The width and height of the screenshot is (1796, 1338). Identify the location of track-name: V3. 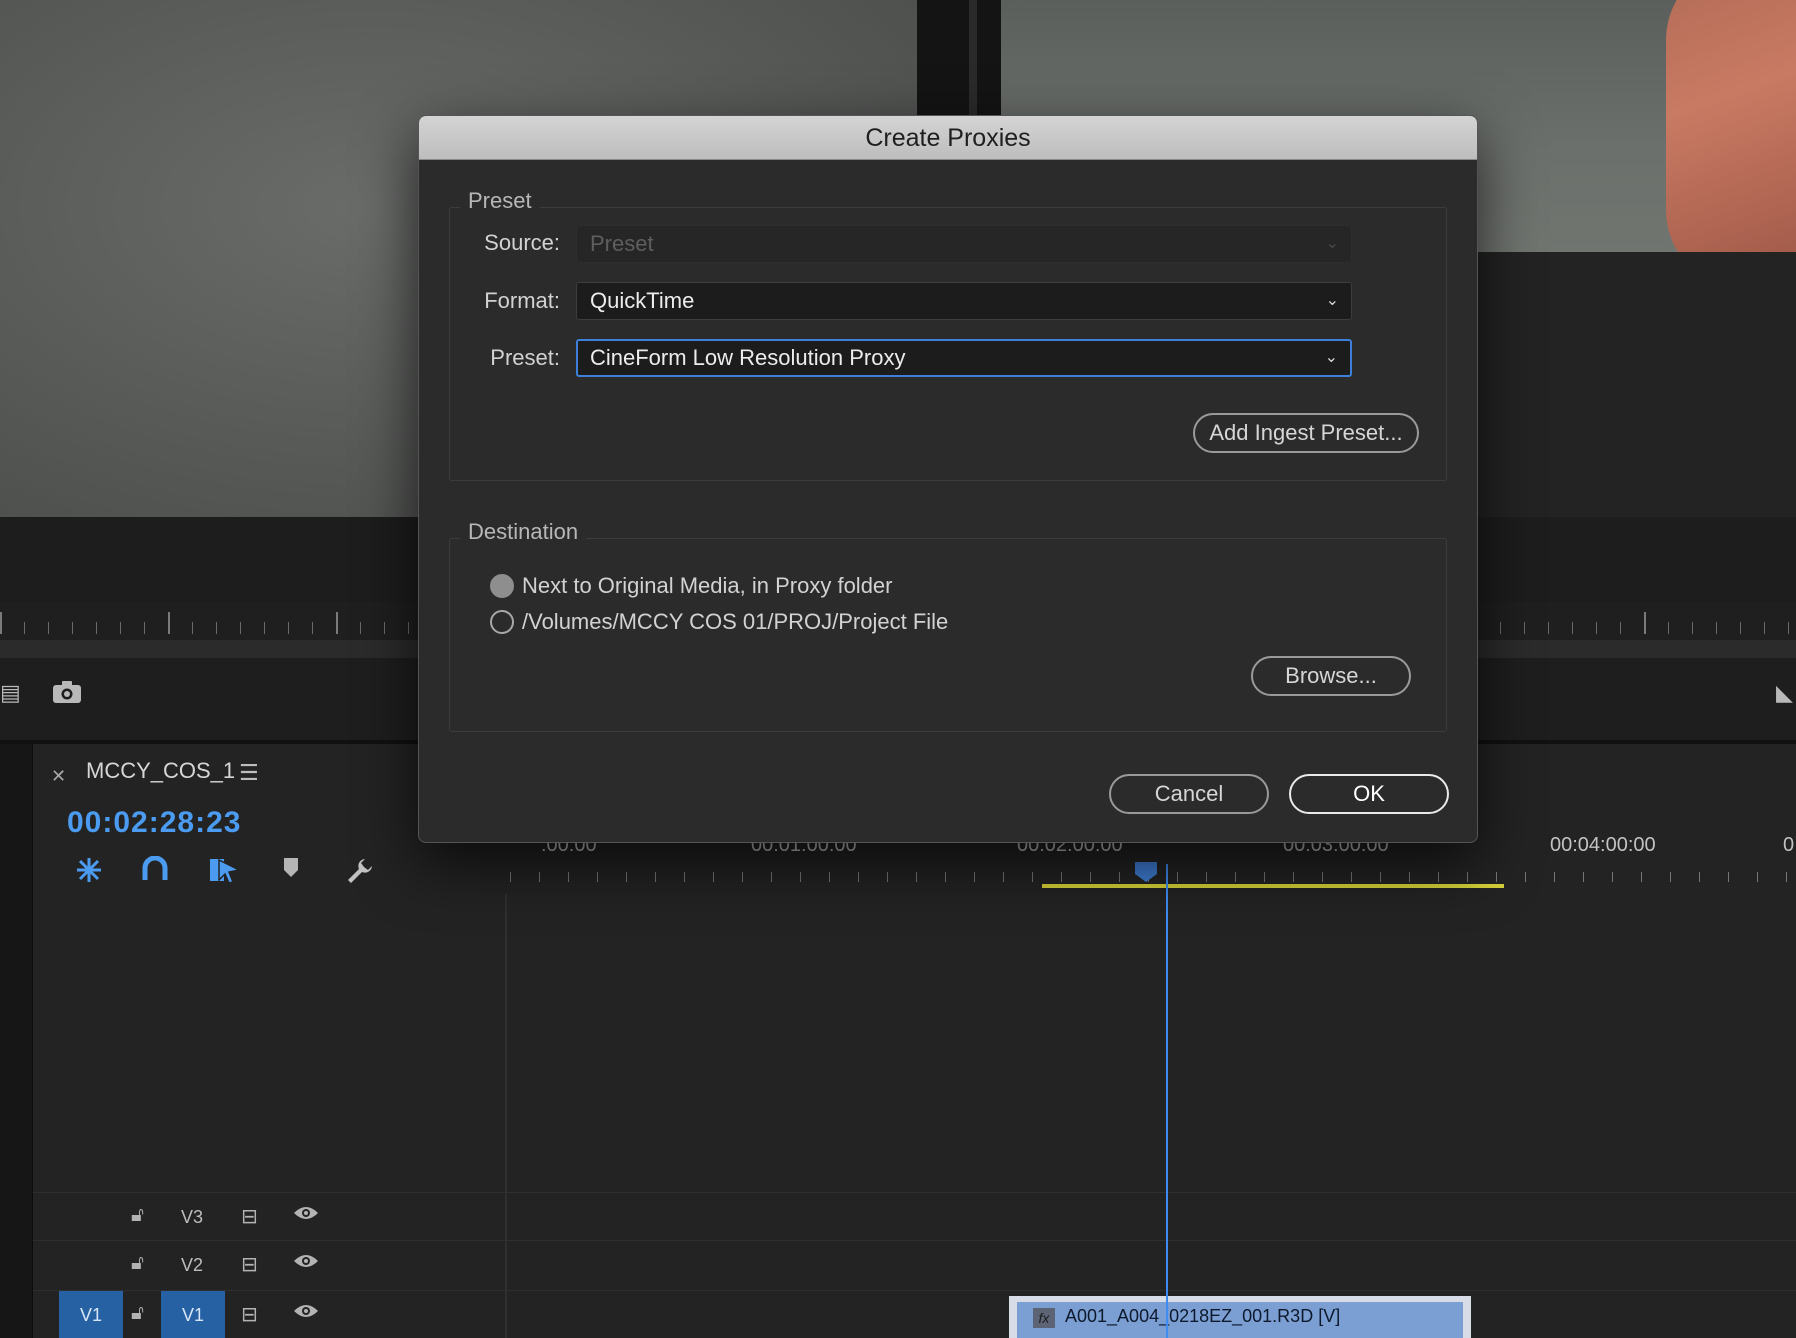
(192, 1217).